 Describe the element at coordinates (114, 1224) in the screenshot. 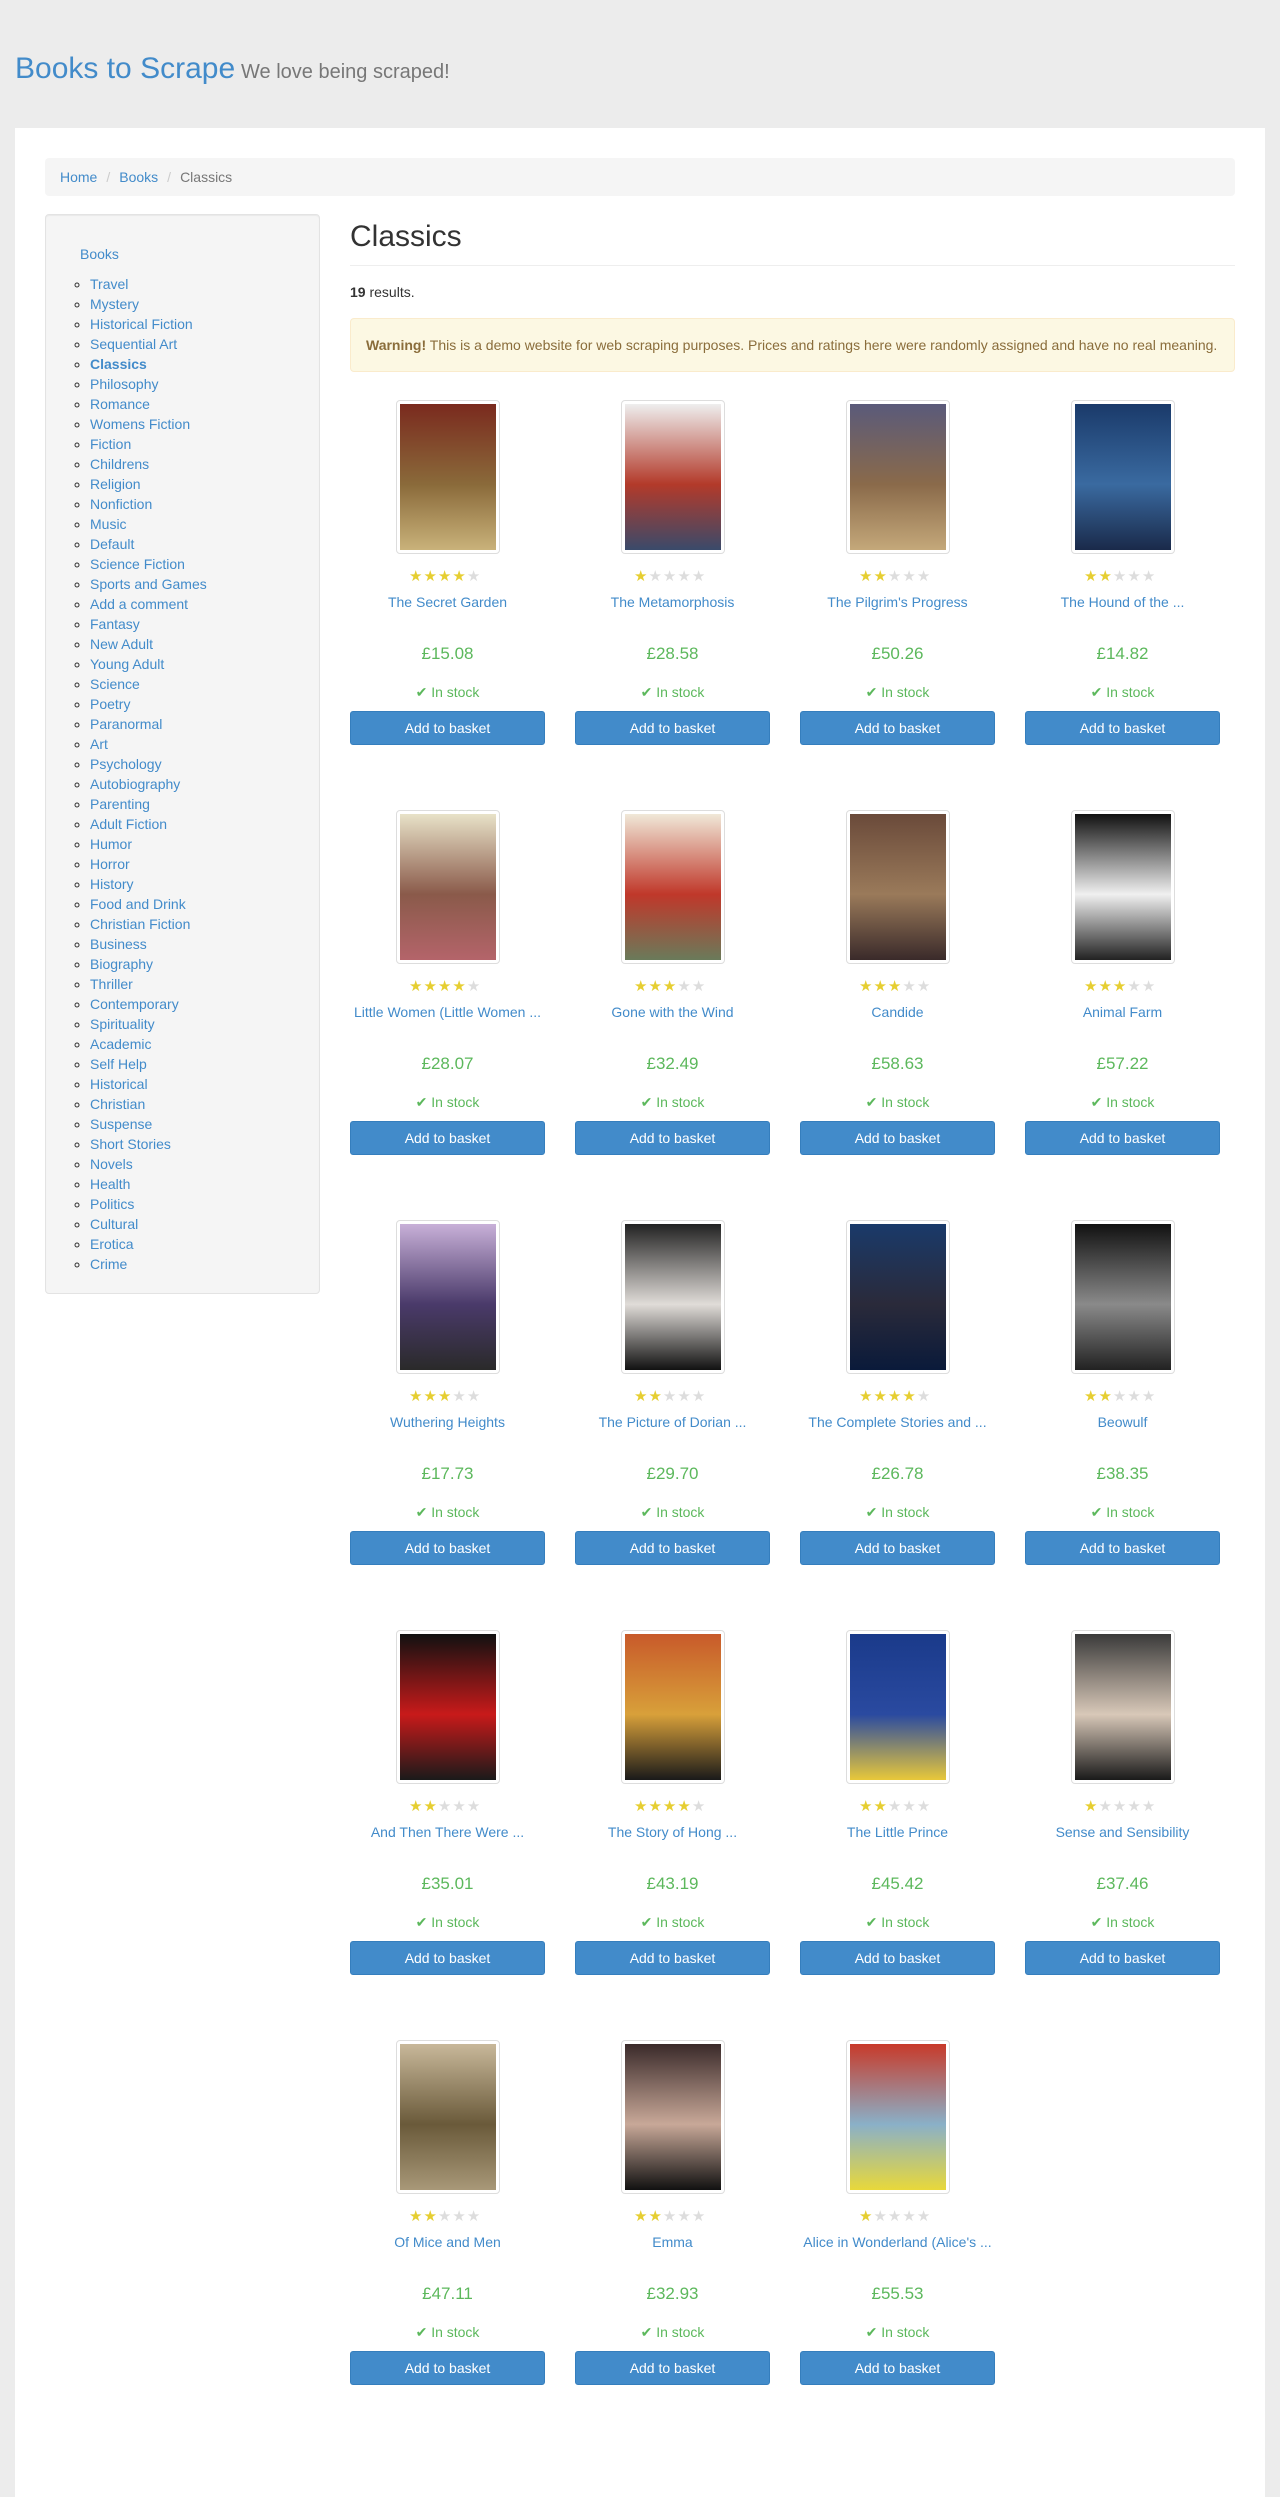

I see `sidebar-item-link: Cultural` at that location.